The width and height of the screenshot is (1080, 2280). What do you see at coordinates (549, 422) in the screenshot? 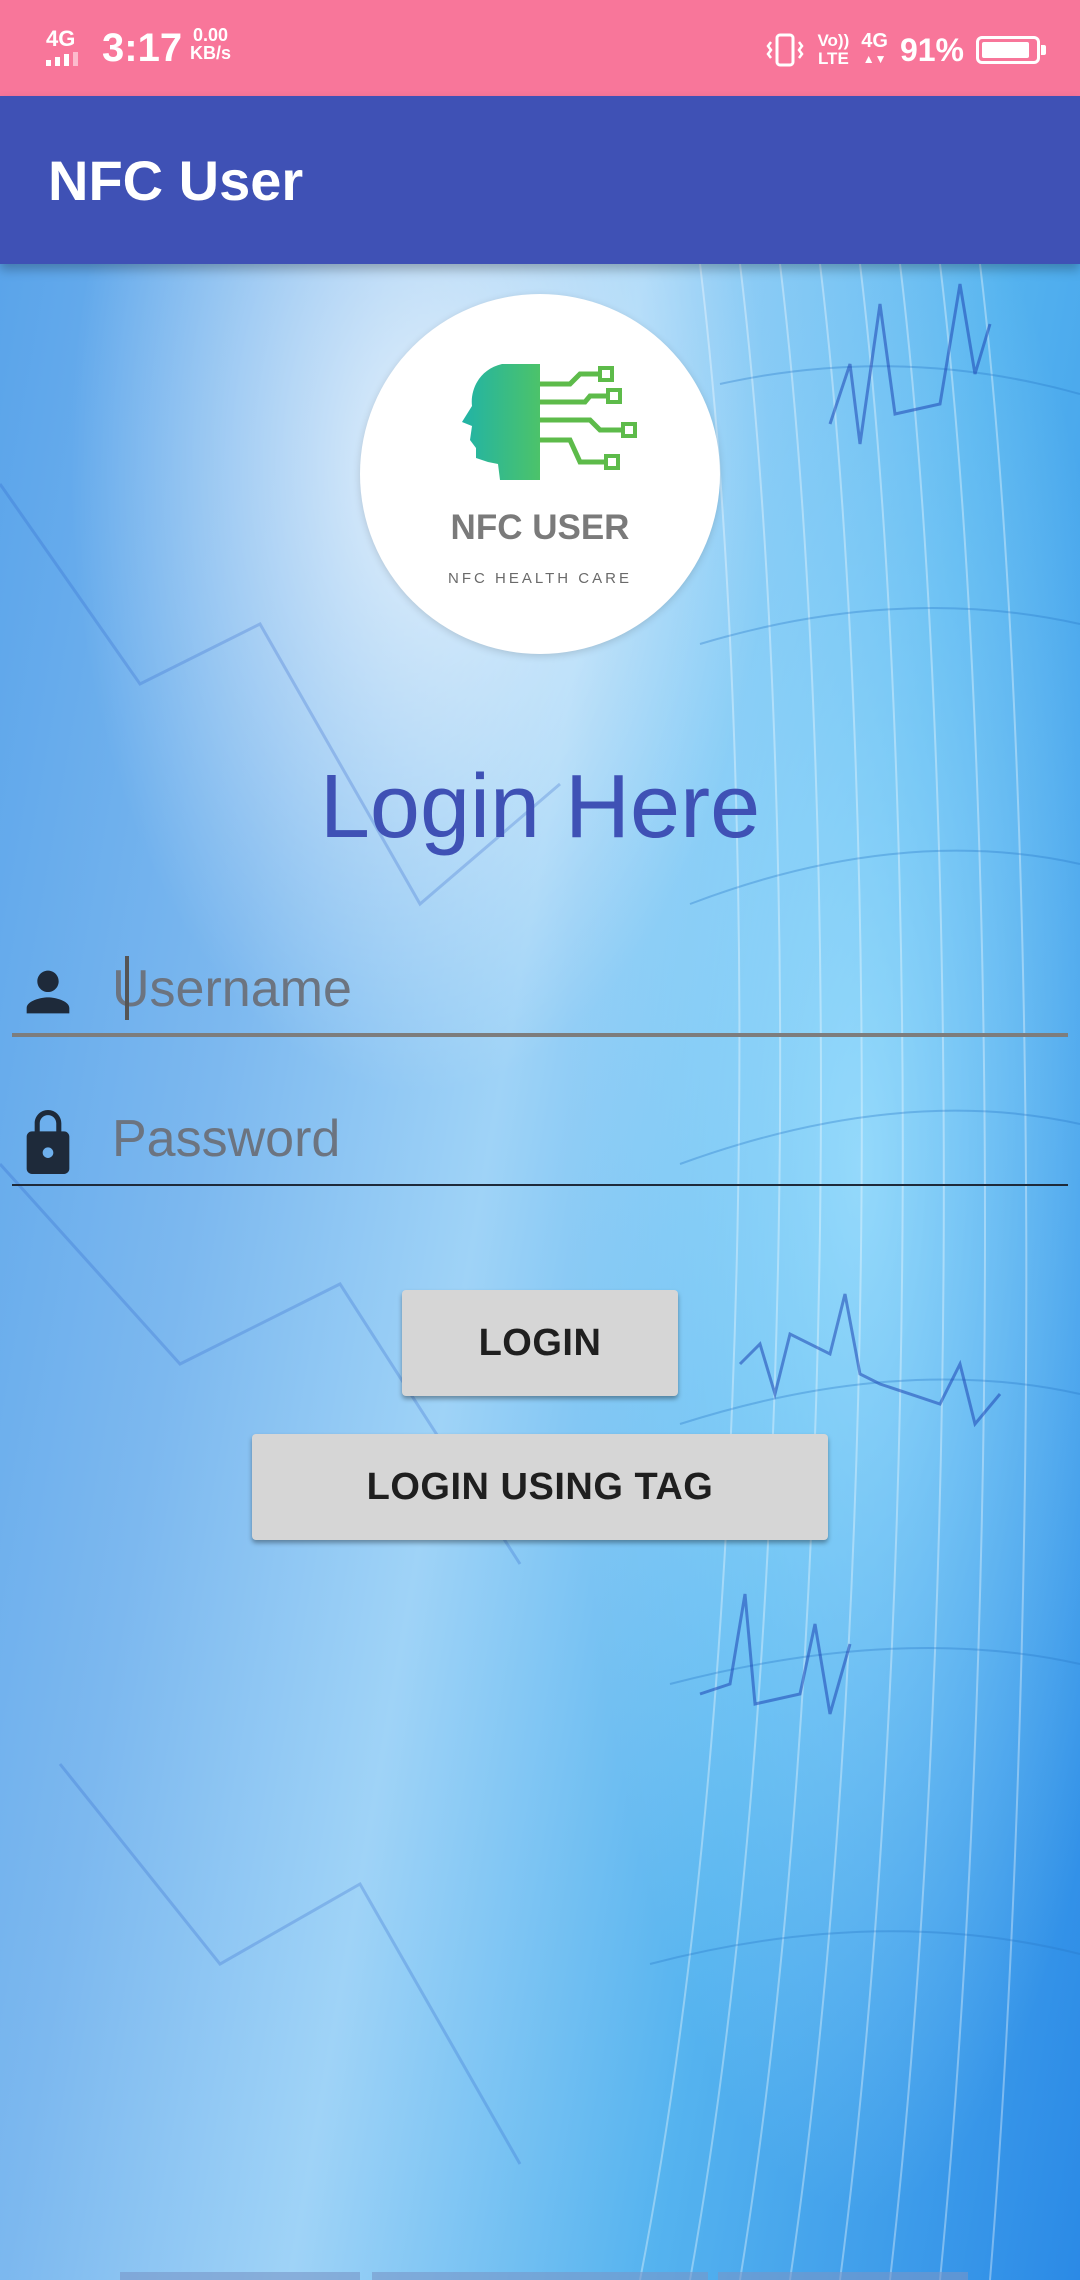
I see `brain-circuit-icon` at bounding box center [549, 422].